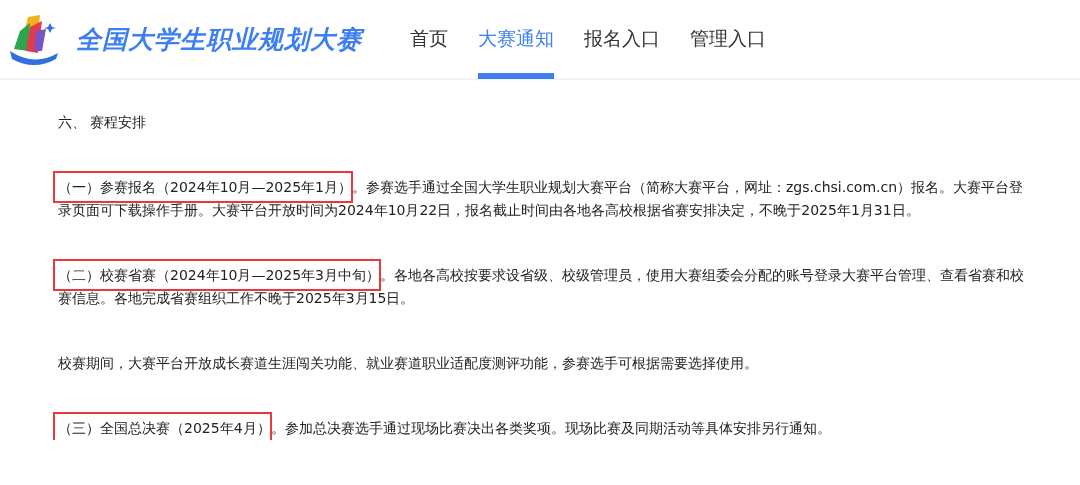  What do you see at coordinates (545, 428) in the screenshot?
I see `paragraph-text: （三）全国总决赛（2025年4月）。参加总决赛选手通过现场比赛决出各类奖项。现场比赛及同期活动等具体安排另行通知。` at bounding box center [545, 428].